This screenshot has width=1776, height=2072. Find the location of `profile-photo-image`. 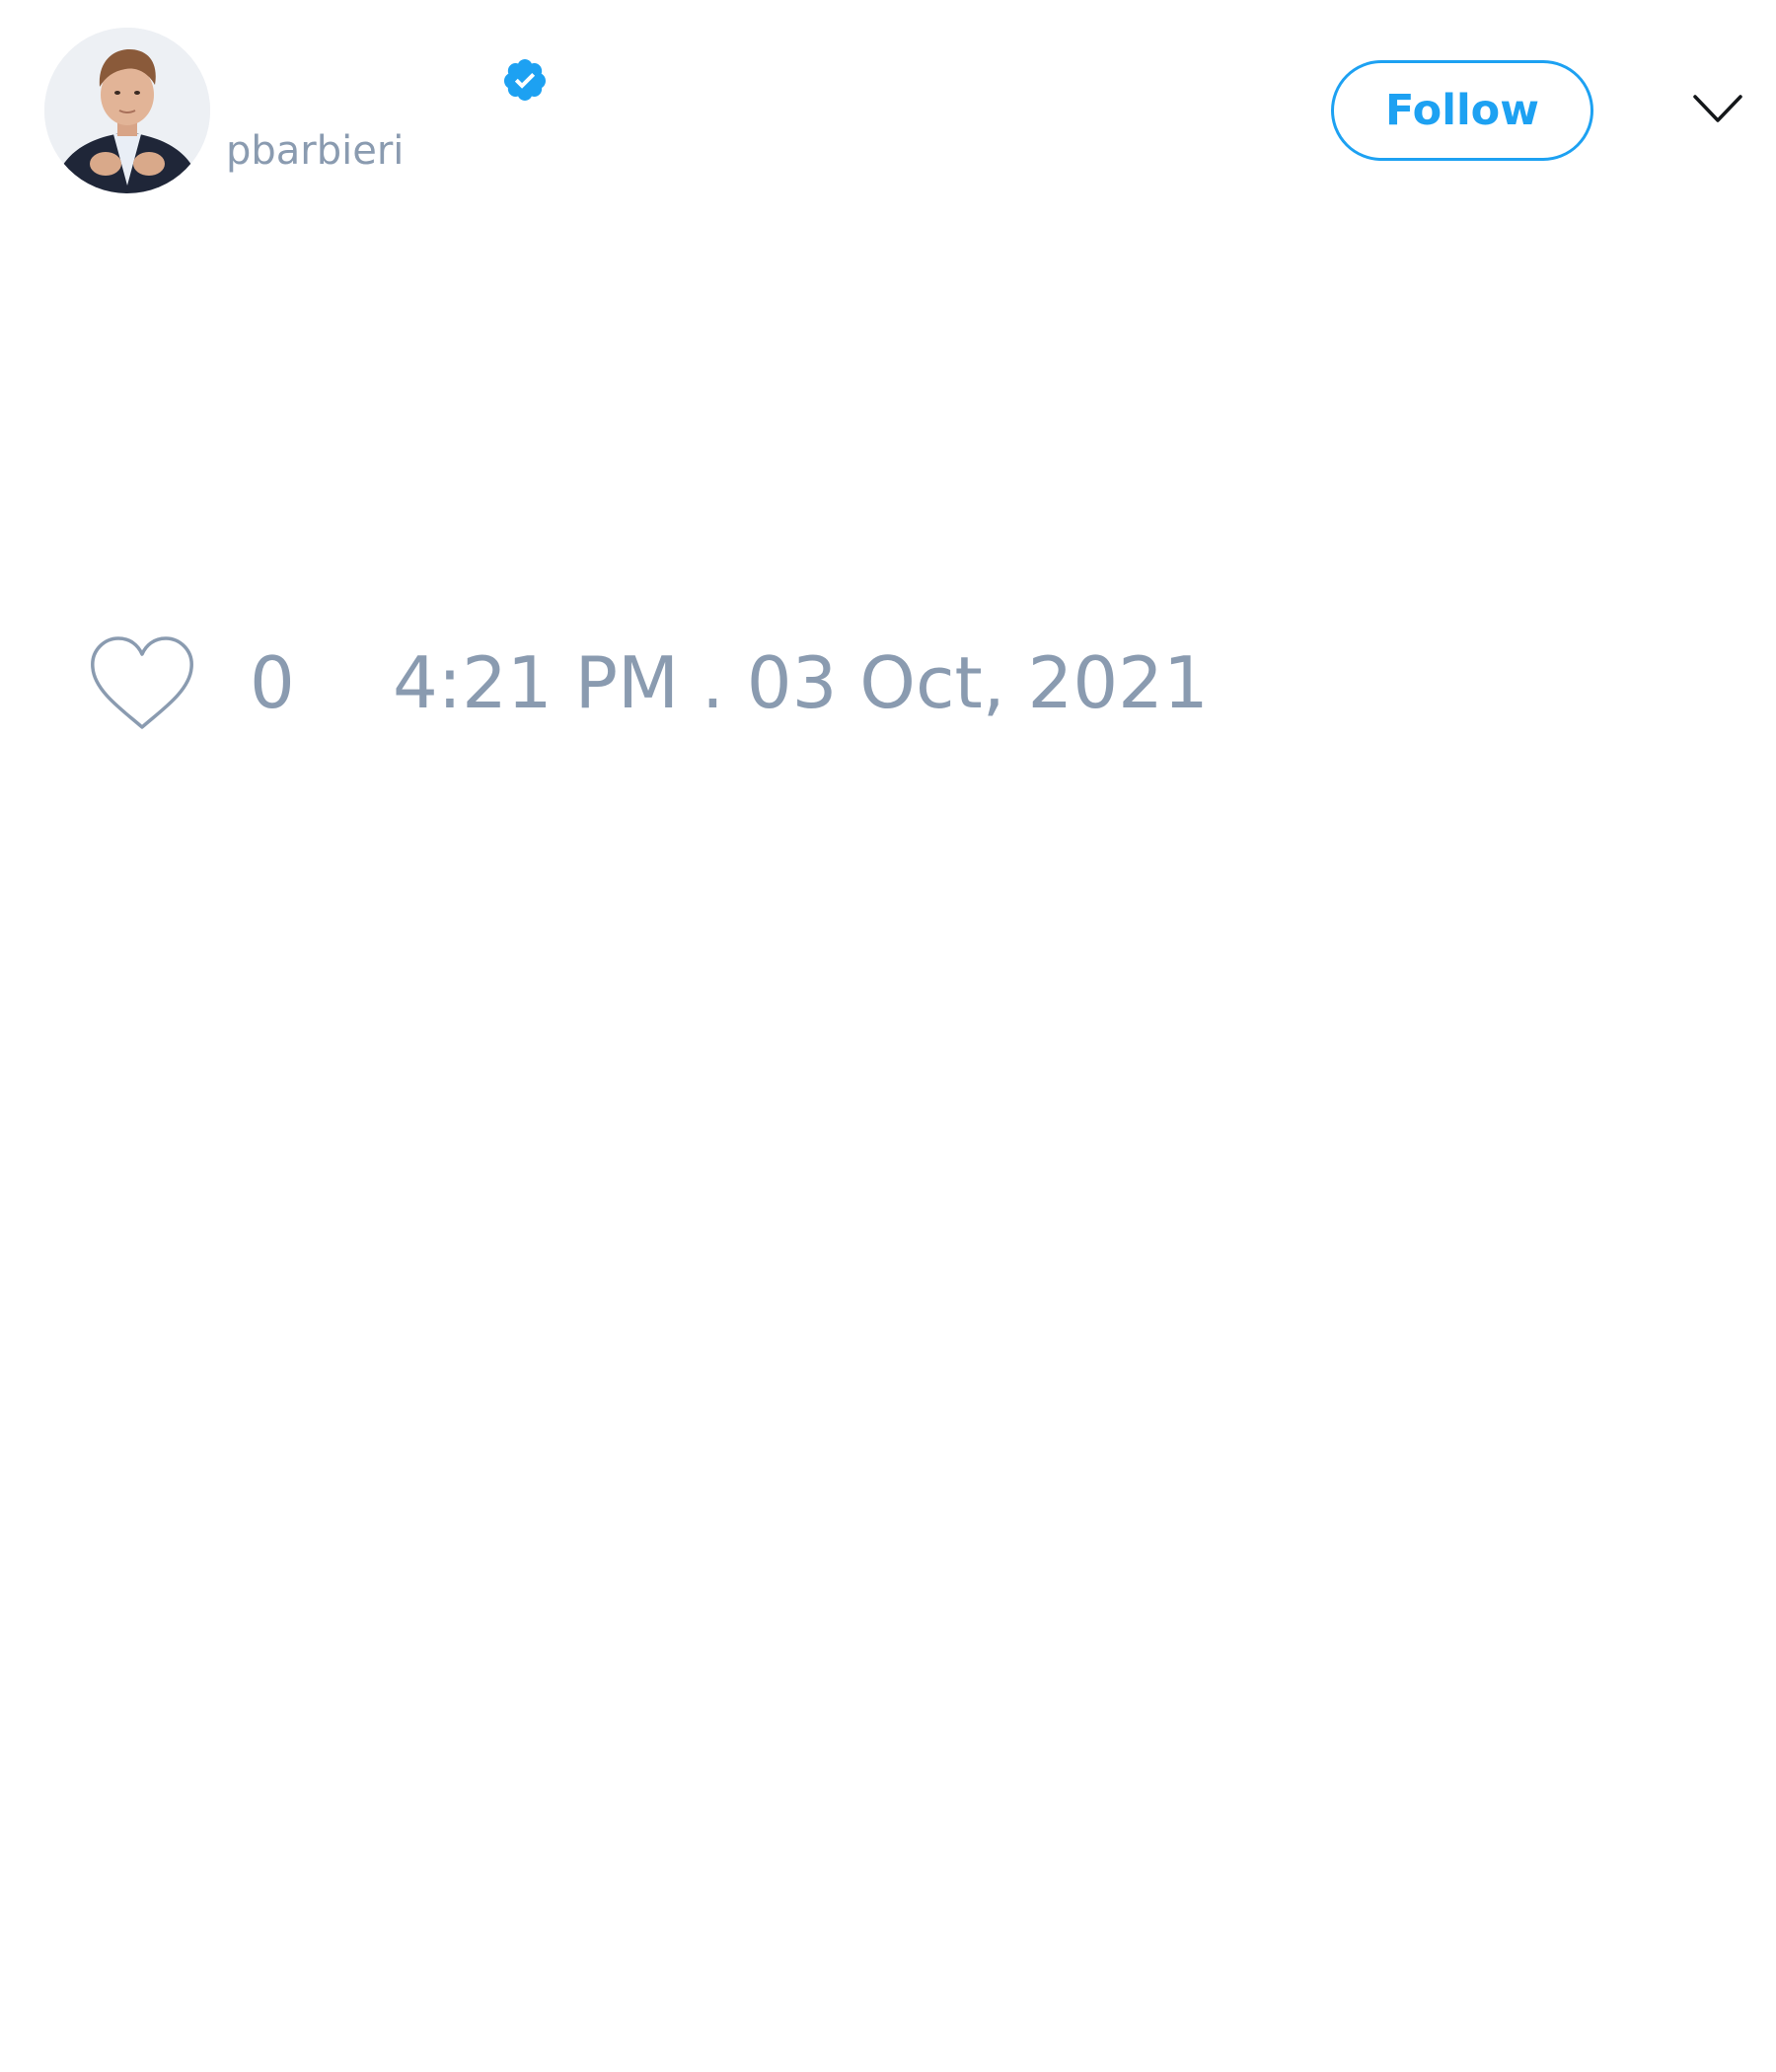

profile-photo-image is located at coordinates (127, 111).